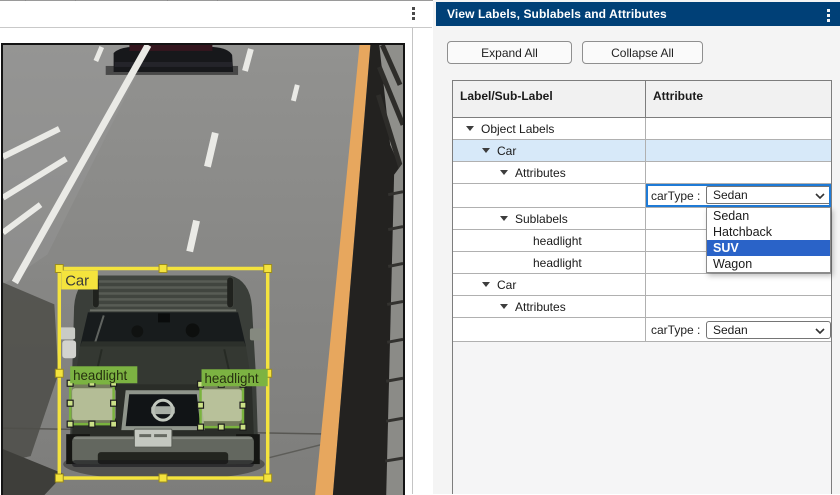 This screenshot has width=840, height=495. Describe the element at coordinates (642, 151) in the screenshot. I see `tree-row-car: Car` at that location.